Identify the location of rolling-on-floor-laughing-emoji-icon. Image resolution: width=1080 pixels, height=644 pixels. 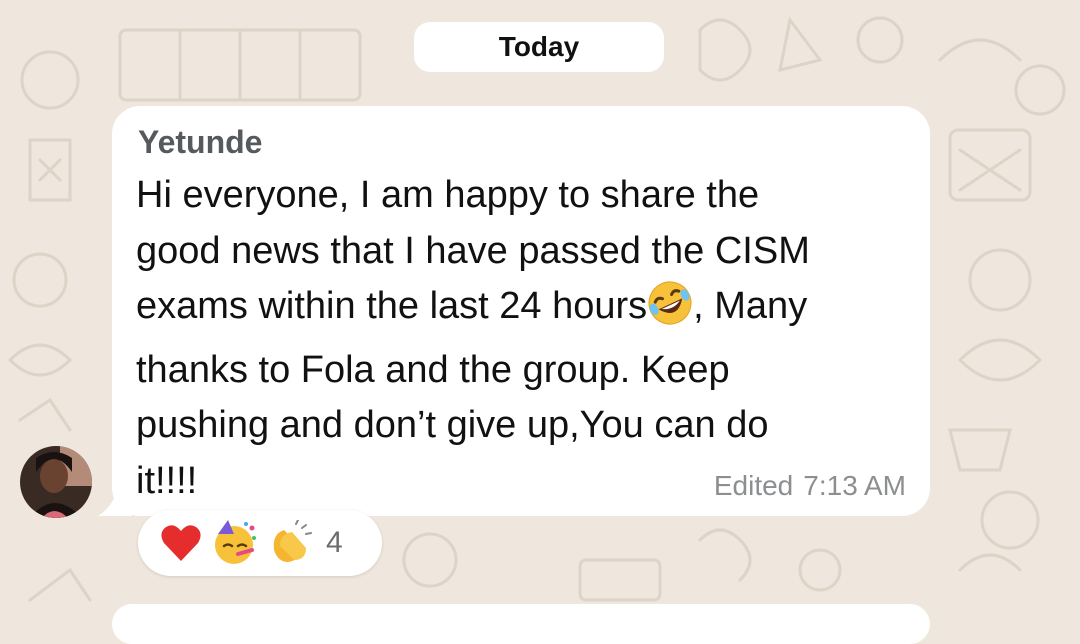
(670, 311).